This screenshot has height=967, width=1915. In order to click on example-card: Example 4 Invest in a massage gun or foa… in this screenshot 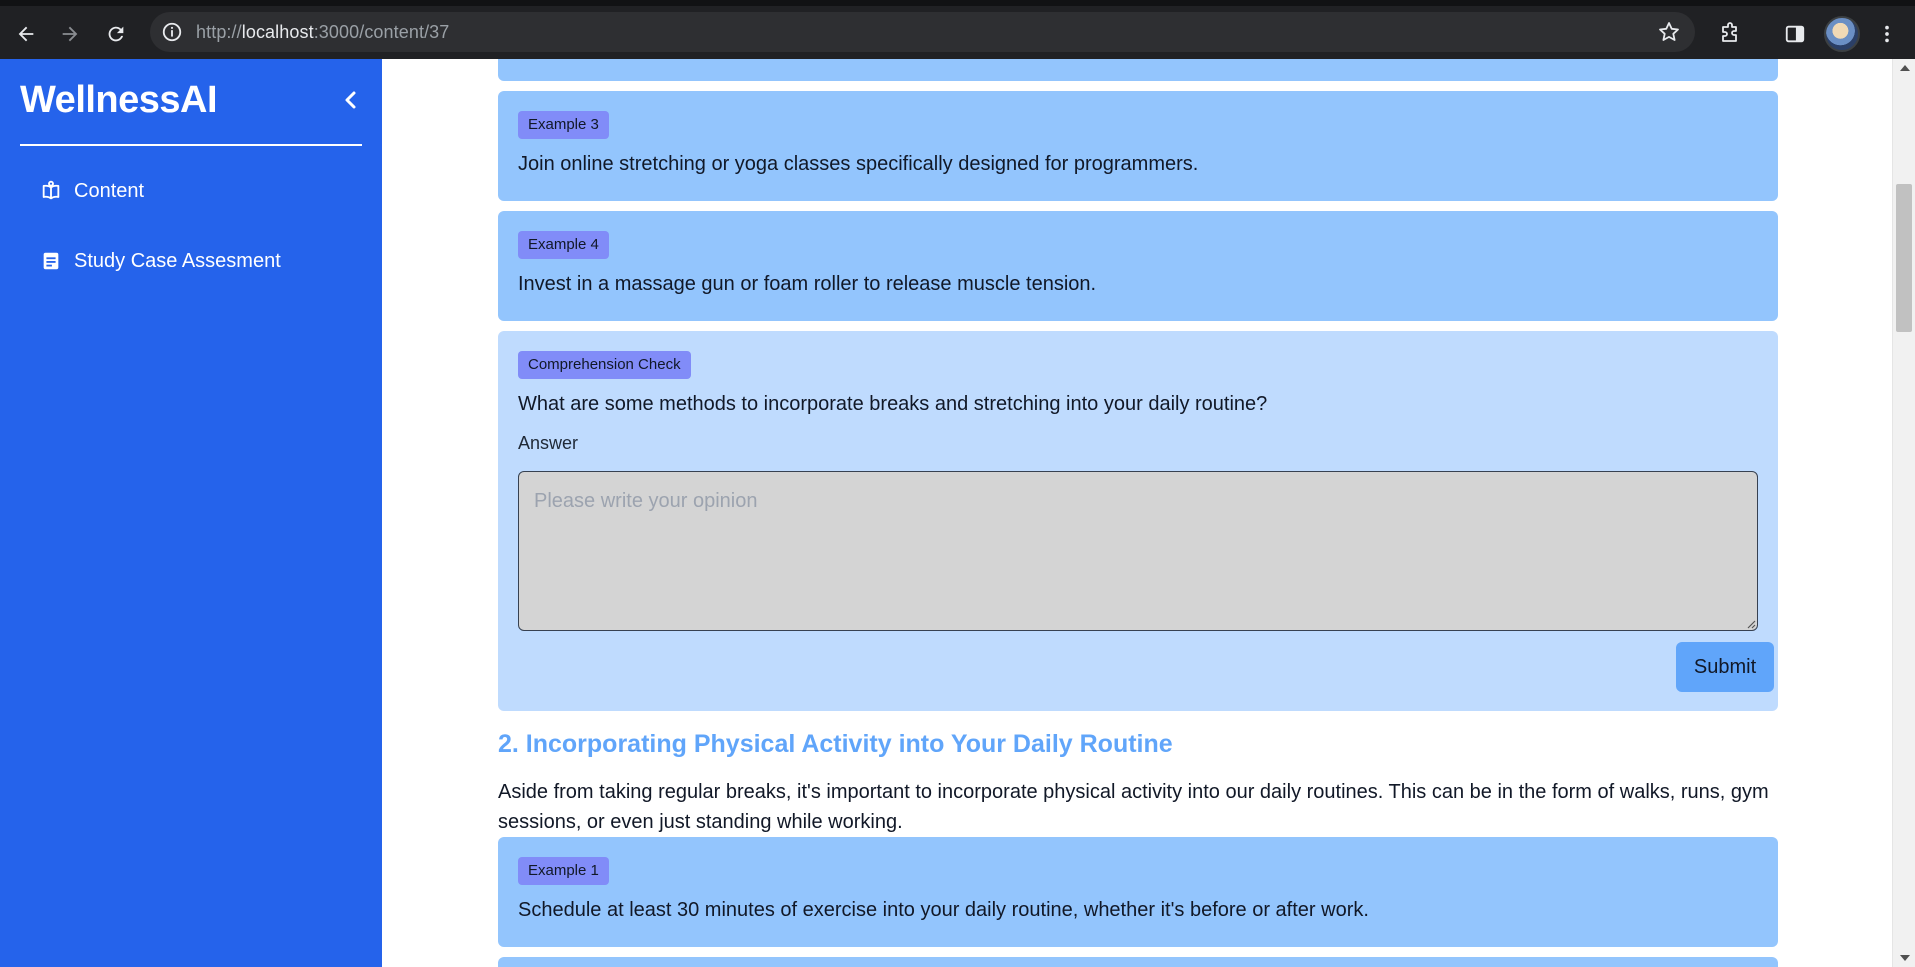, I will do `click(1138, 266)`.